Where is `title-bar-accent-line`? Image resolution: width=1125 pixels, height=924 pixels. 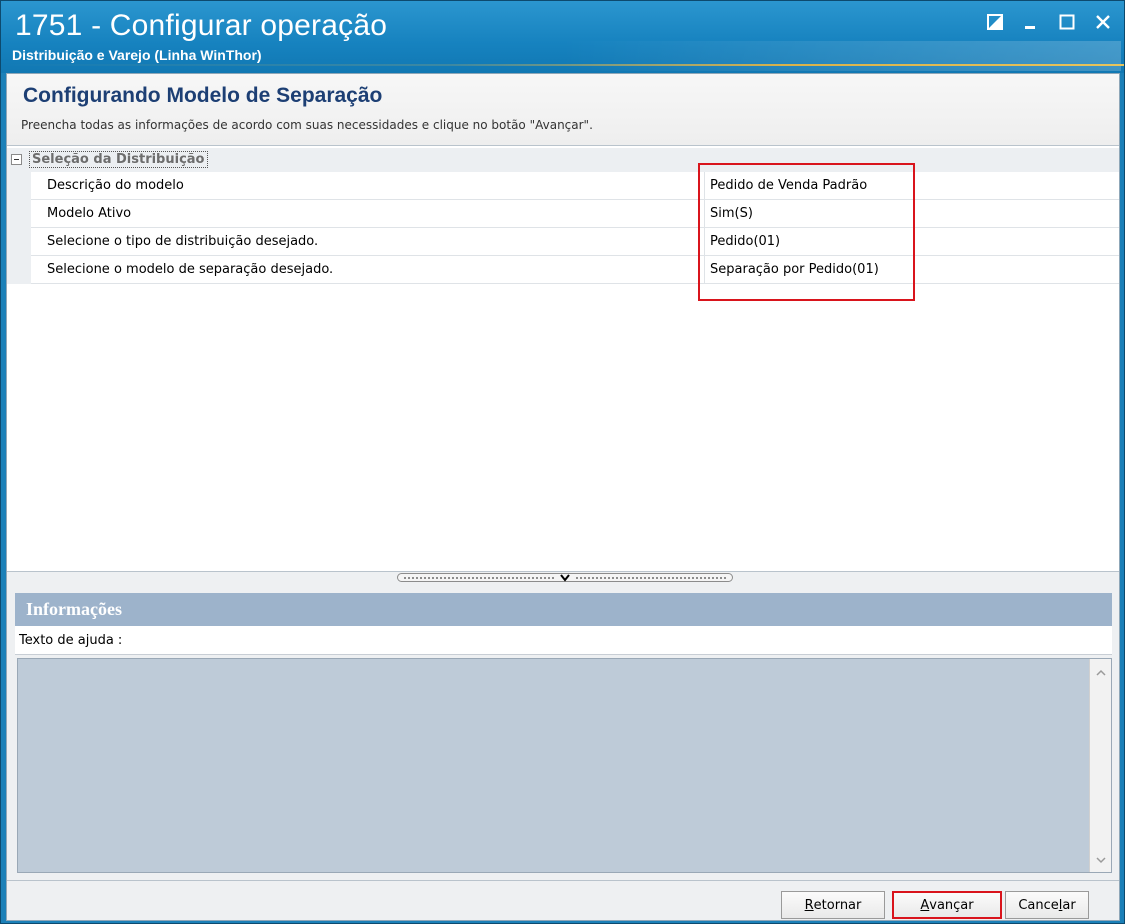 title-bar-accent-line is located at coordinates (562, 65).